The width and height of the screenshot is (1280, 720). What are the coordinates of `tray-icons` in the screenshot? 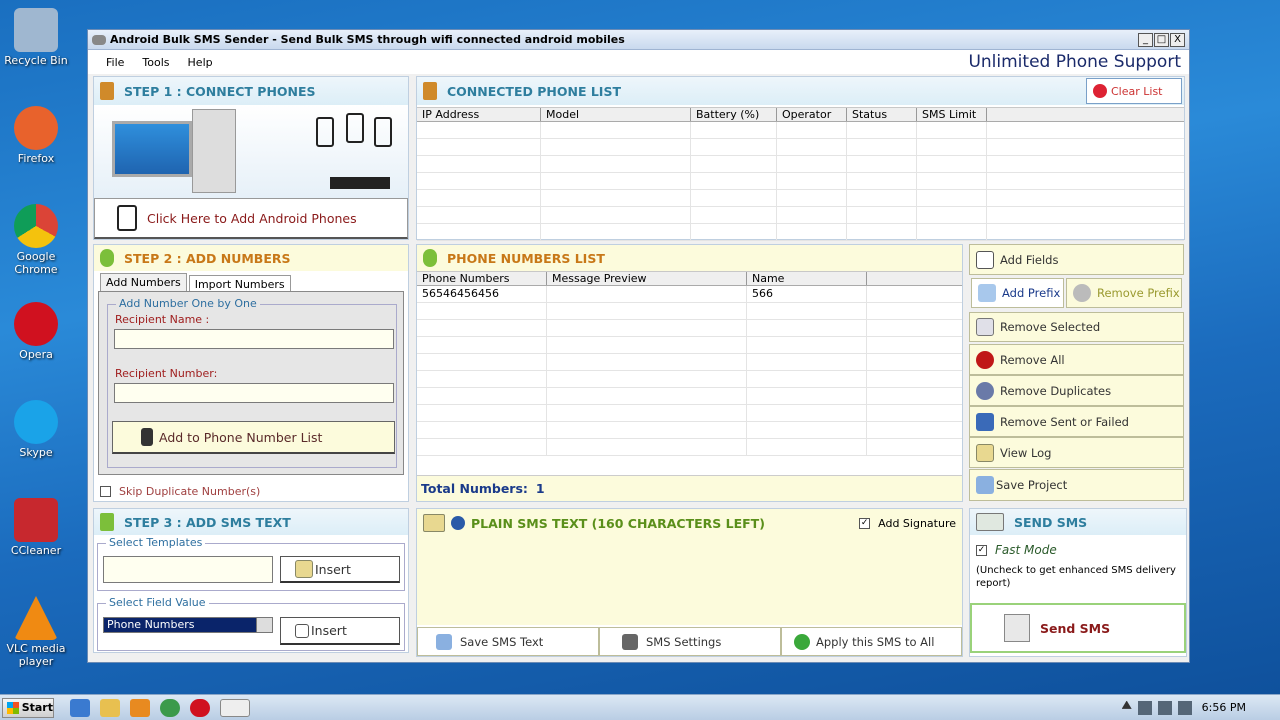 It's located at (1156, 707).